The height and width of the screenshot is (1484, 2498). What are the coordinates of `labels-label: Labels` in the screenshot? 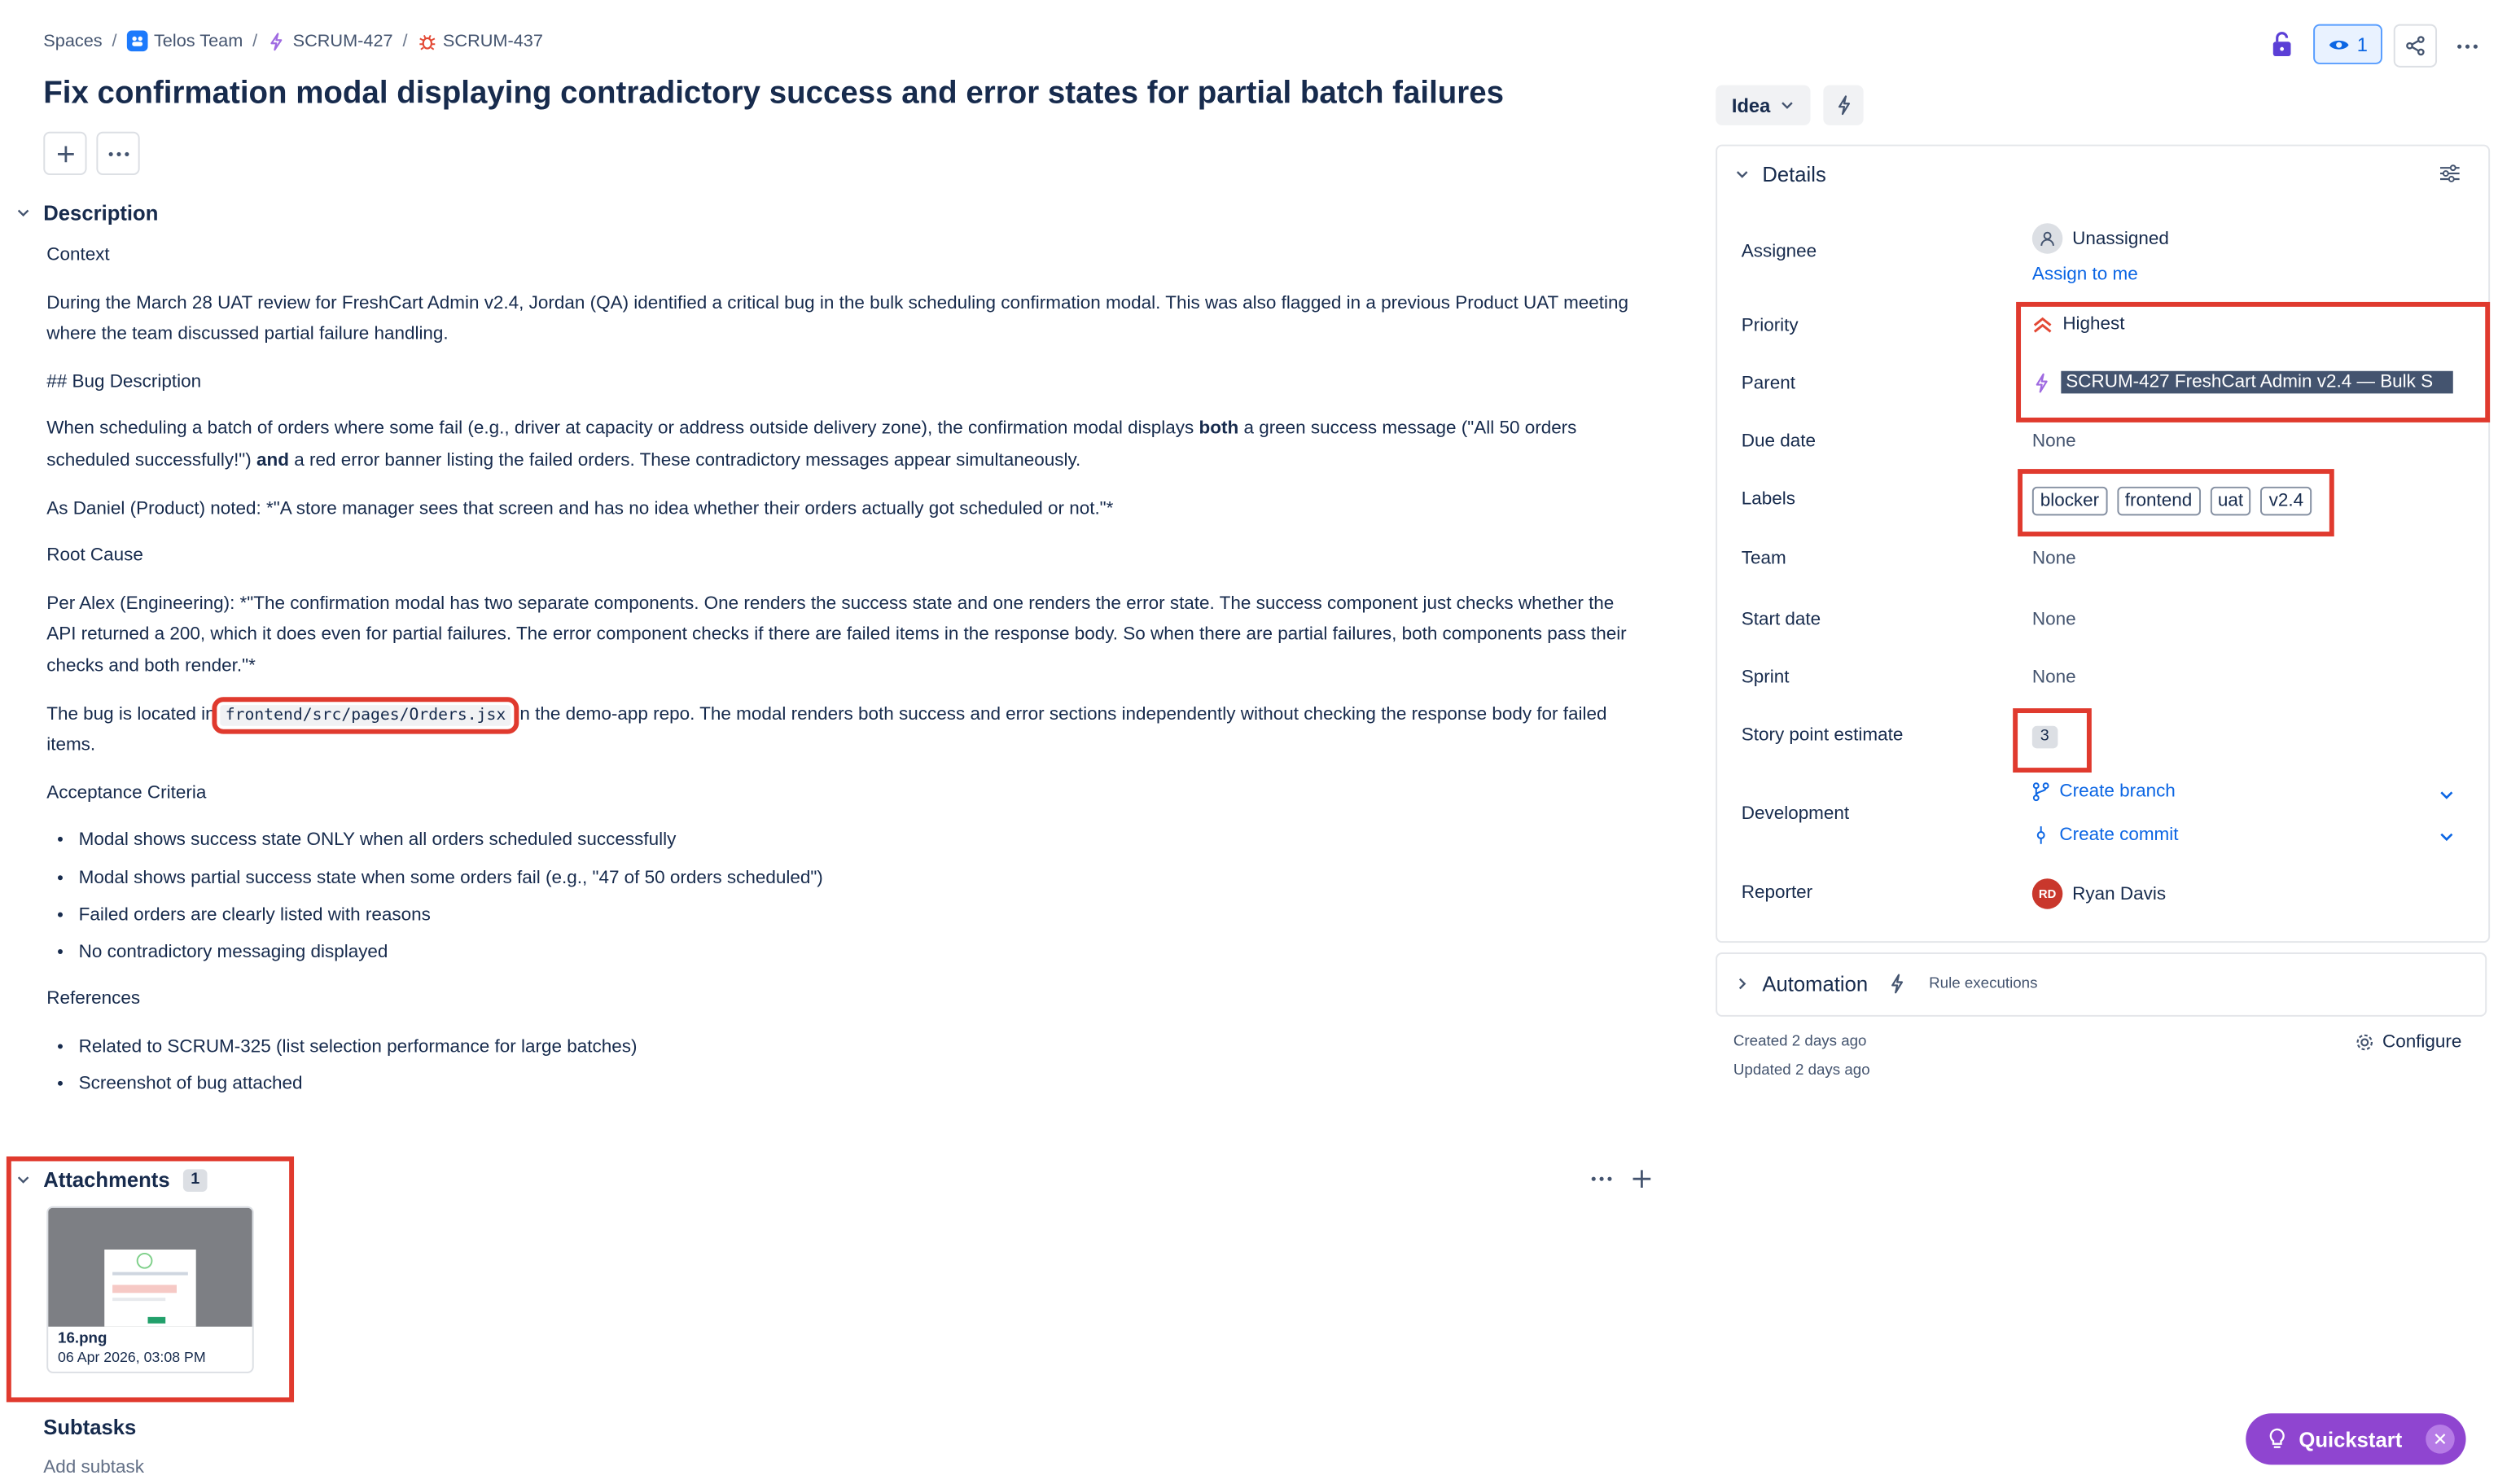 It's located at (1768, 500).